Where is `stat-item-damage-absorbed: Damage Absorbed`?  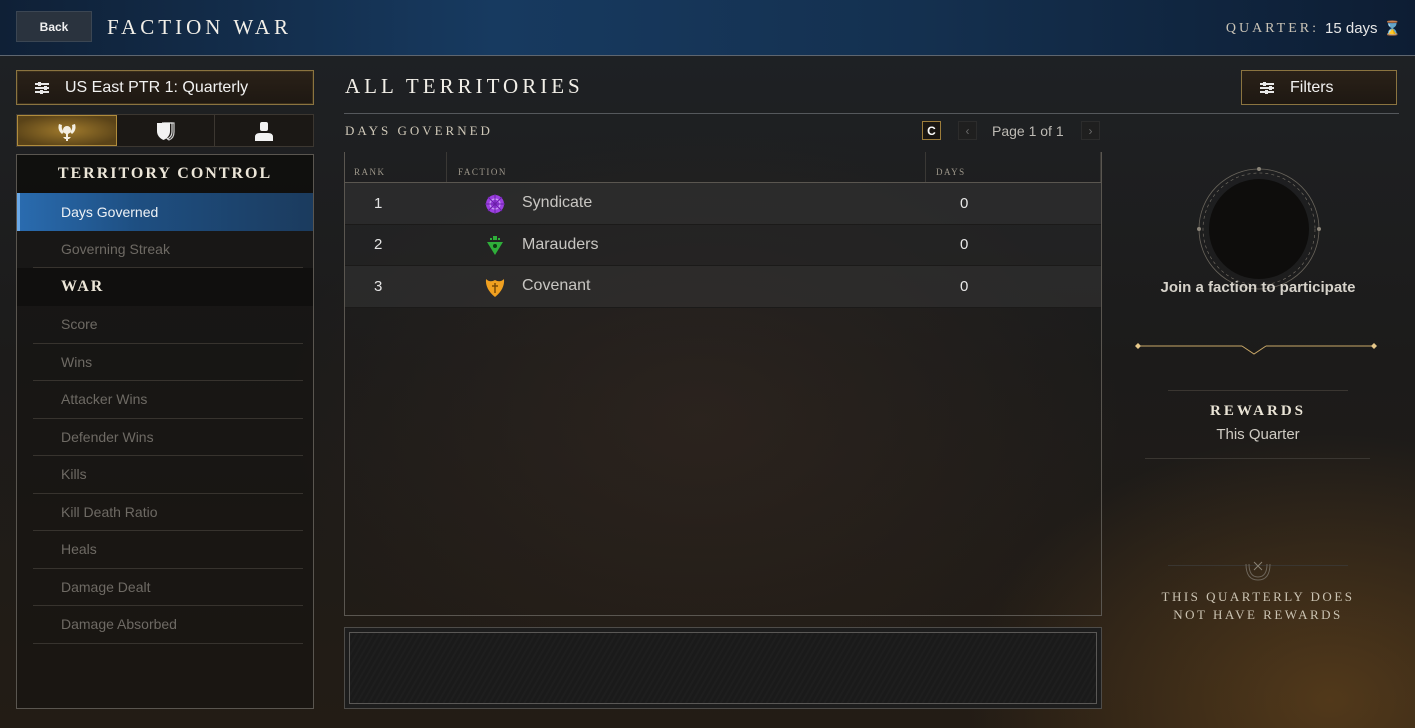
stat-item-damage-absorbed: Damage Absorbed is located at coordinates (168, 625).